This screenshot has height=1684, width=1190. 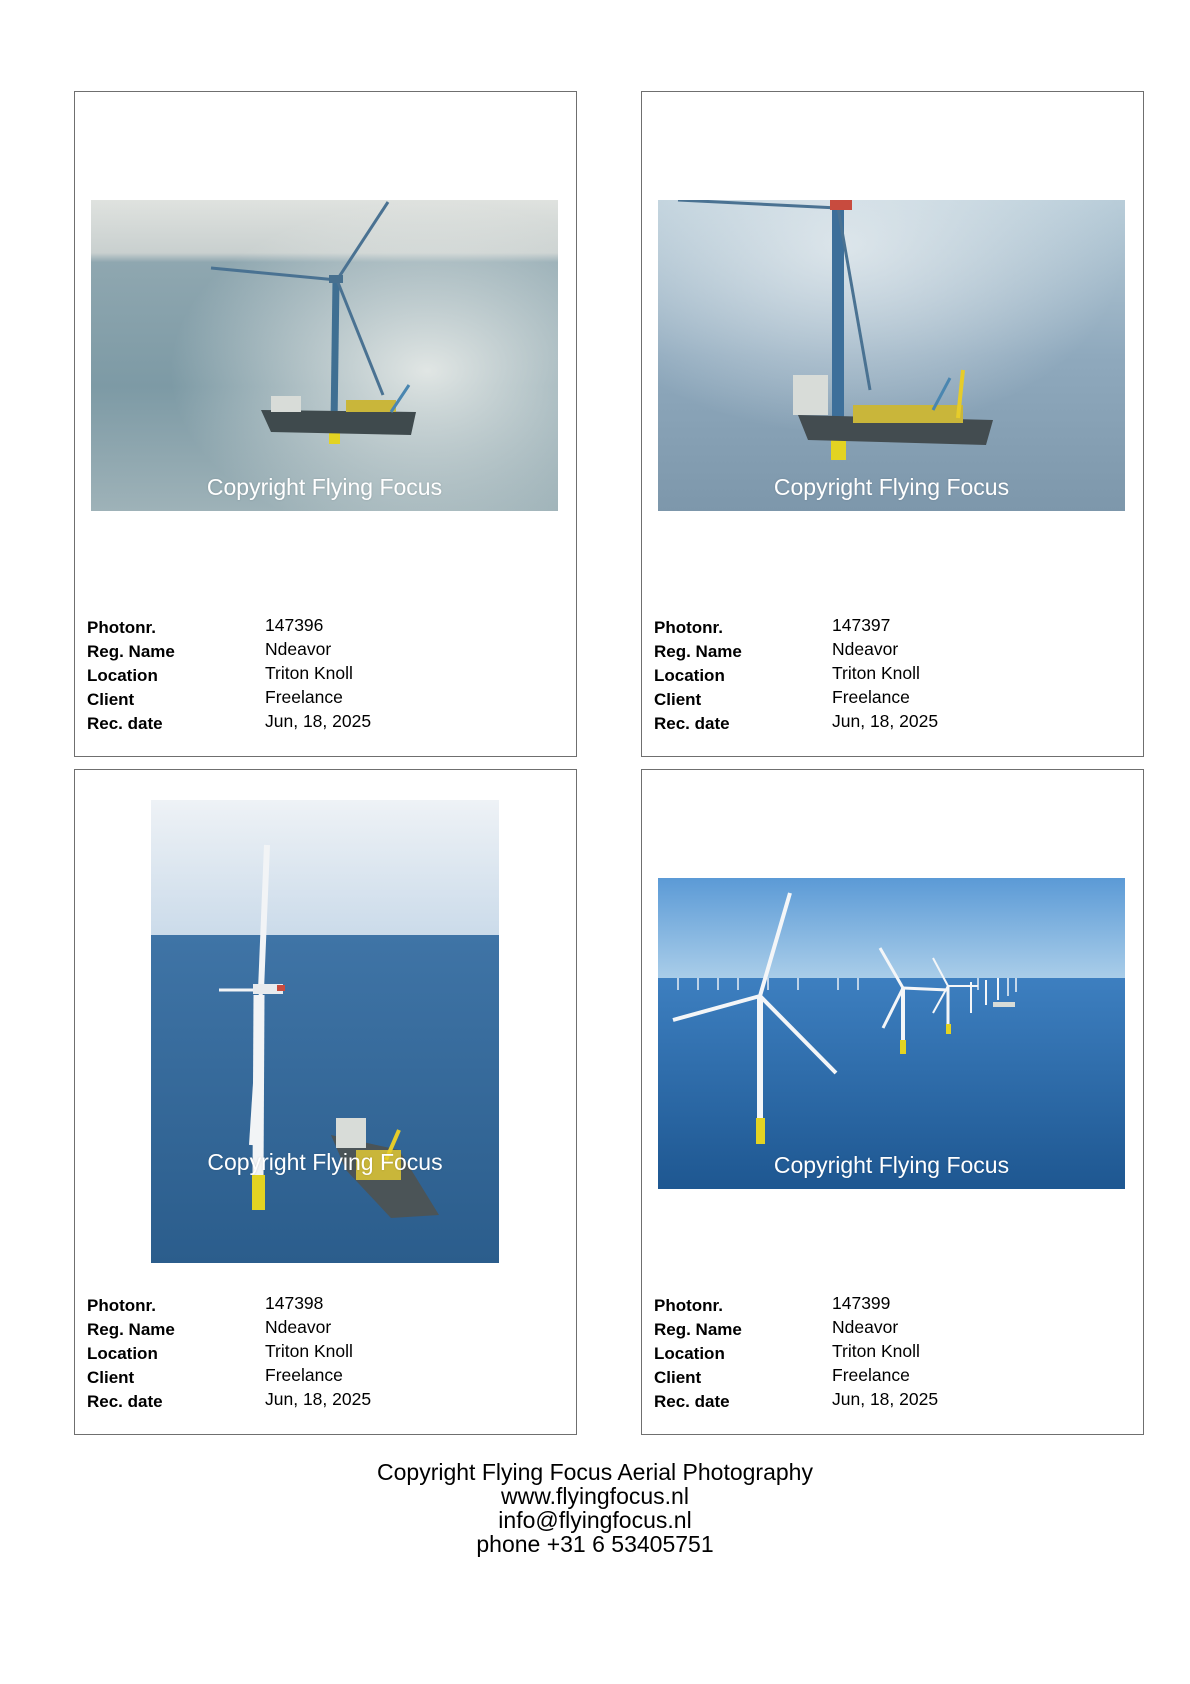 I want to click on photonr-value: 147398, so click(x=294, y=1303).